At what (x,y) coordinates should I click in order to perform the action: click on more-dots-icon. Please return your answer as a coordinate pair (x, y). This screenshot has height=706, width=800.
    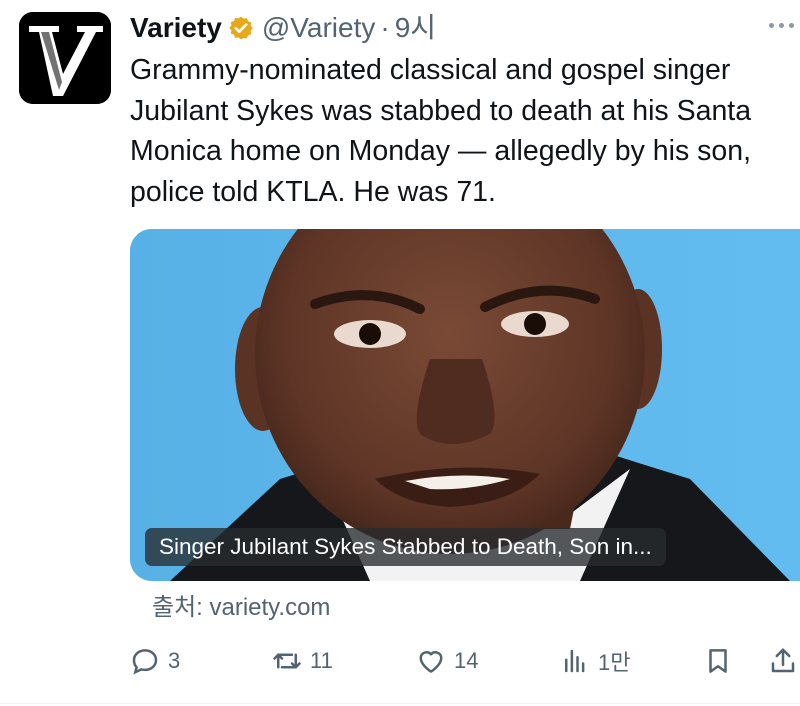
    Looking at the image, I should click on (774, 25).